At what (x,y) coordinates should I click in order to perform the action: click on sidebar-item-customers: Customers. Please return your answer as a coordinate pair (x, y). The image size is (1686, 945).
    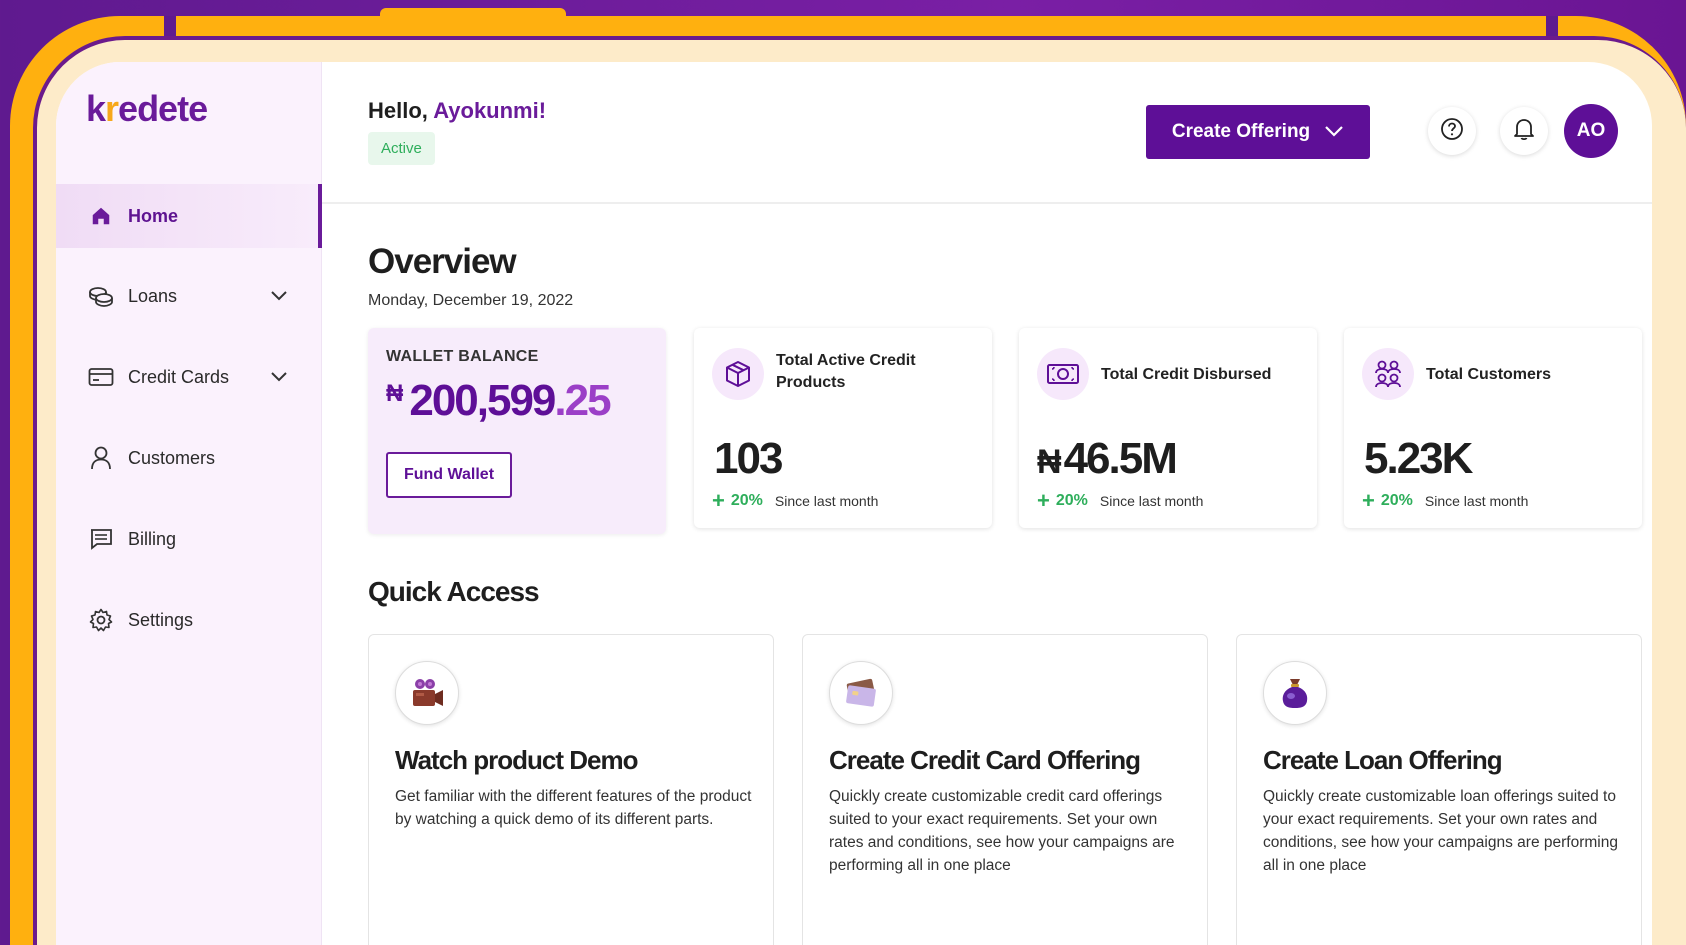
    Looking at the image, I should click on (189, 458).